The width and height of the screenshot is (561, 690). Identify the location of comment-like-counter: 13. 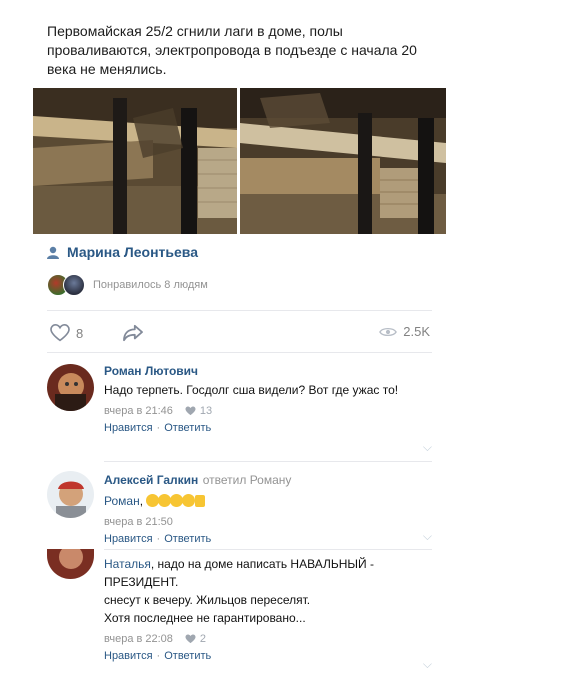
(198, 411).